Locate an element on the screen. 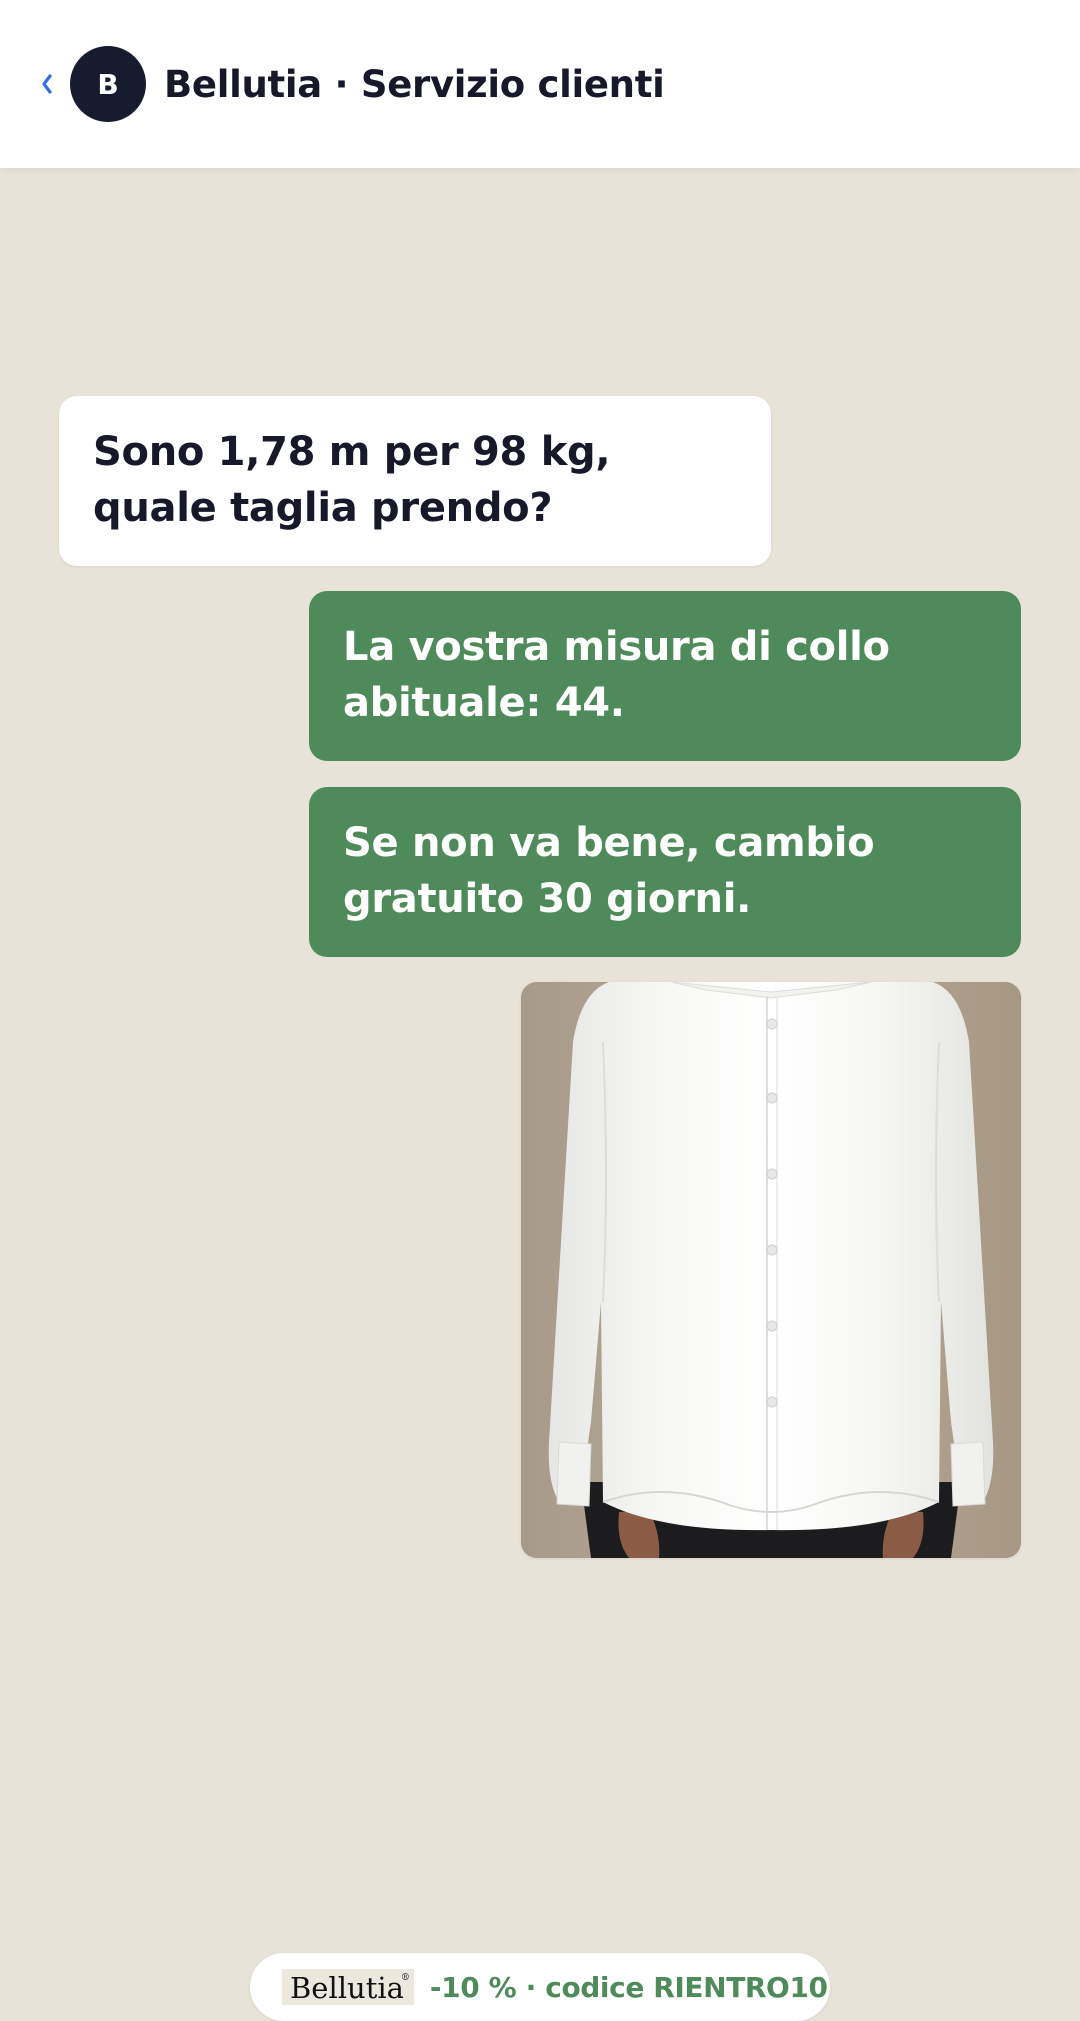  back-button is located at coordinates (47, 84).